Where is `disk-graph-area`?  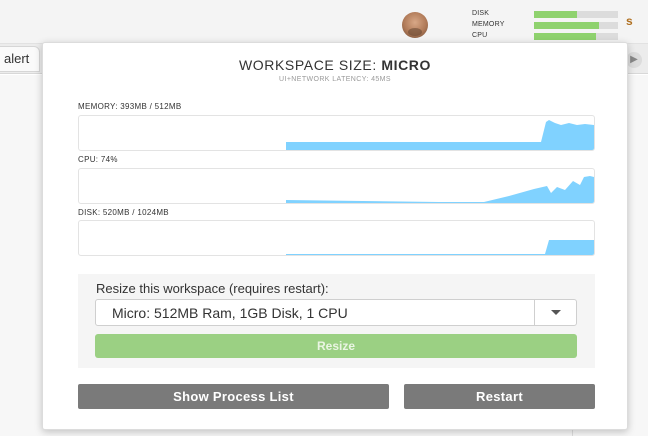
disk-graph-area is located at coordinates (336, 247).